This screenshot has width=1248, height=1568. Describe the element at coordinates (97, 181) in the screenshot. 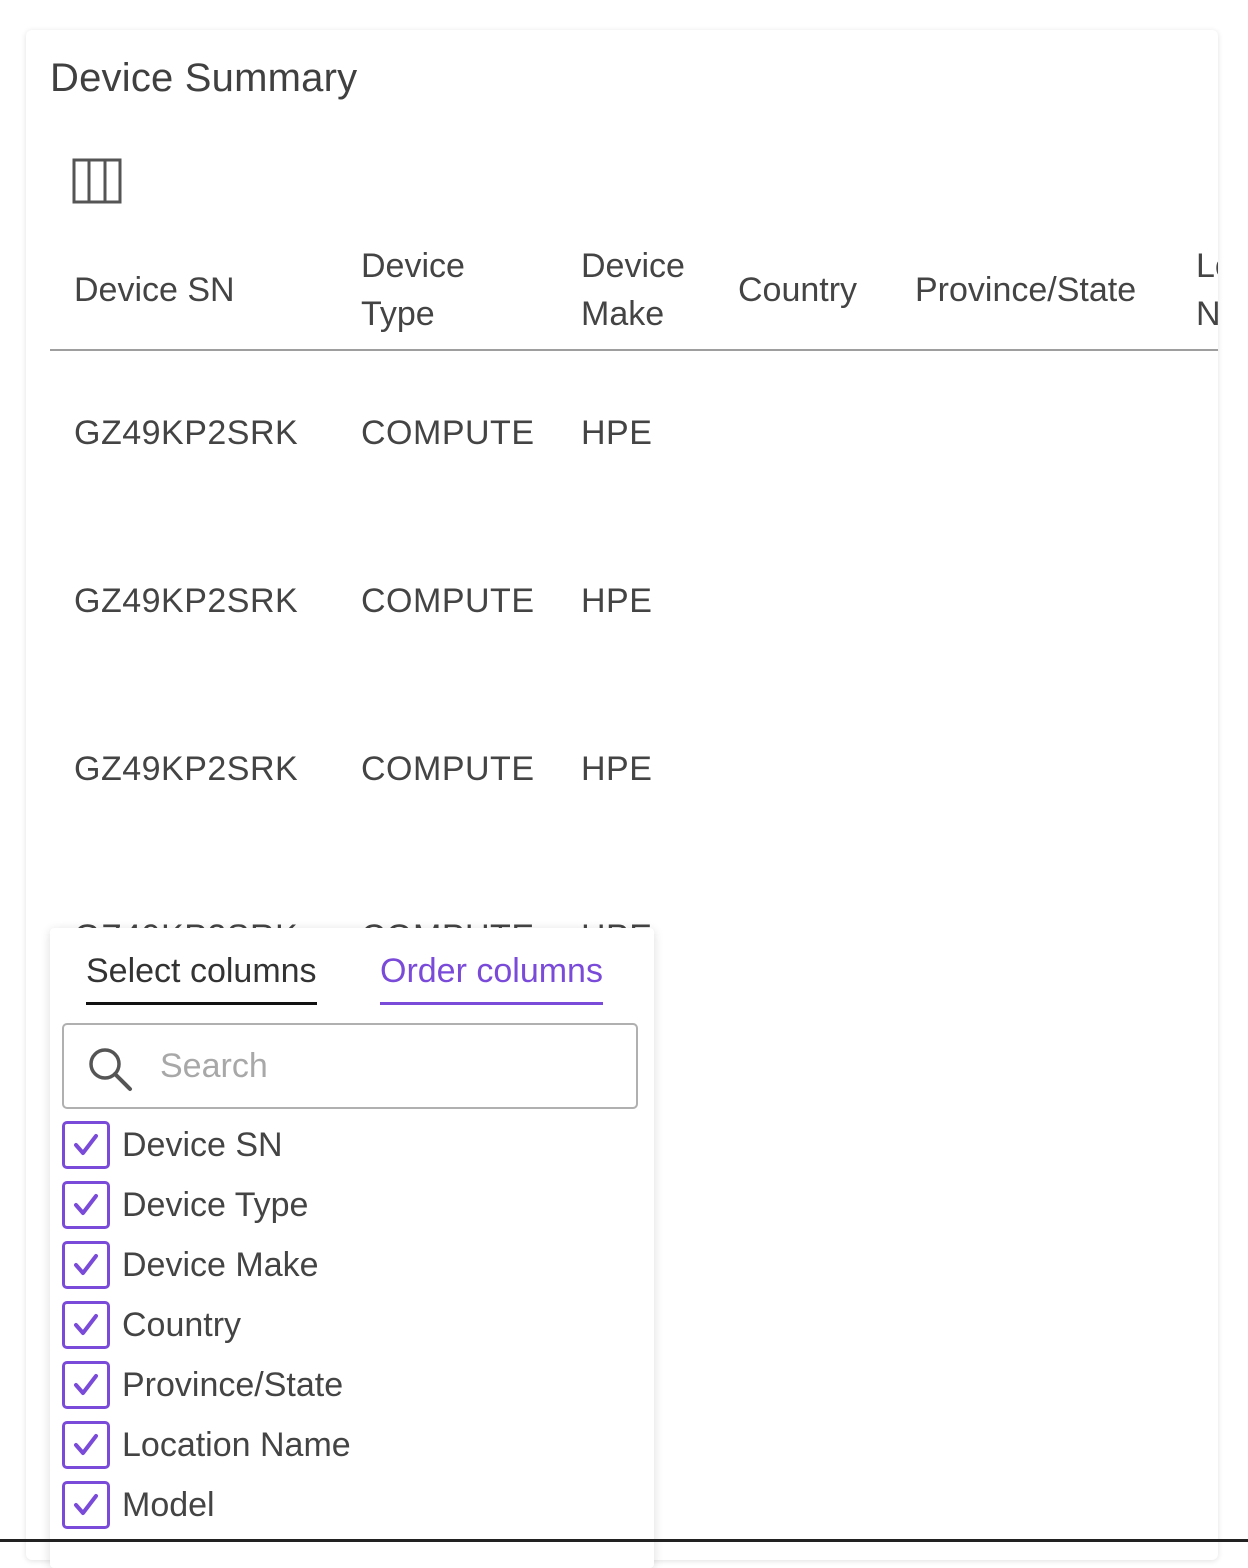

I see `columns-icon` at that location.